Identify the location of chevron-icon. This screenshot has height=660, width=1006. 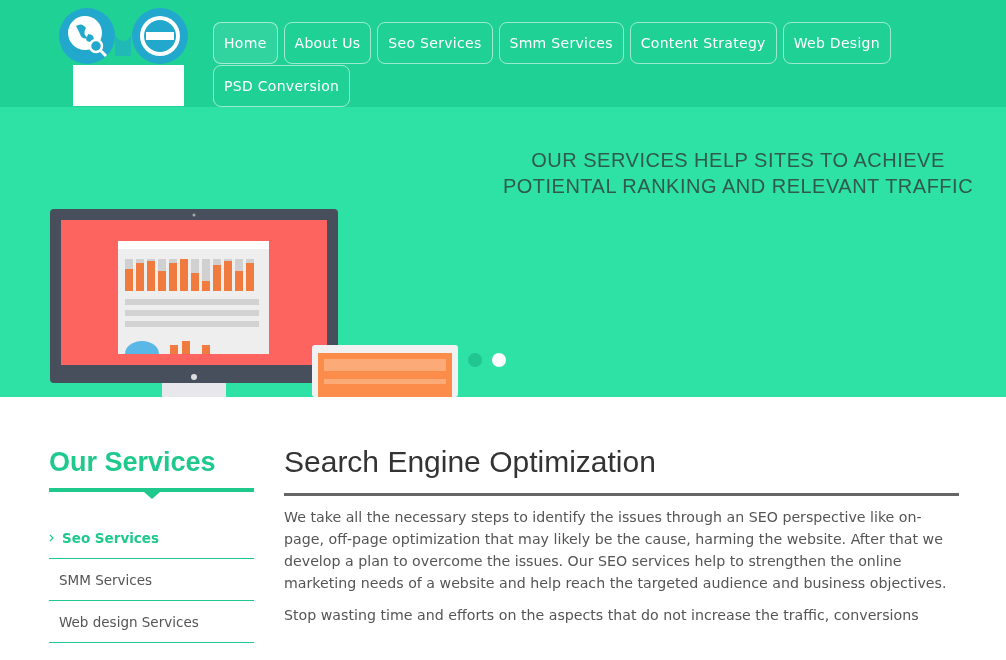
(51, 537).